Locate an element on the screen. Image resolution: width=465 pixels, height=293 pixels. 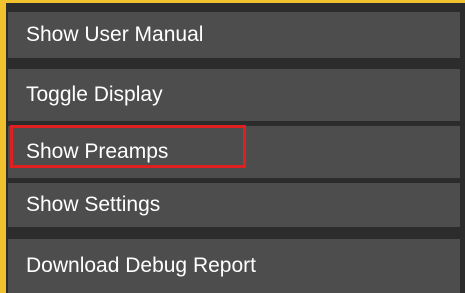
menu-item-label: Show User Manual is located at coordinates (115, 34).